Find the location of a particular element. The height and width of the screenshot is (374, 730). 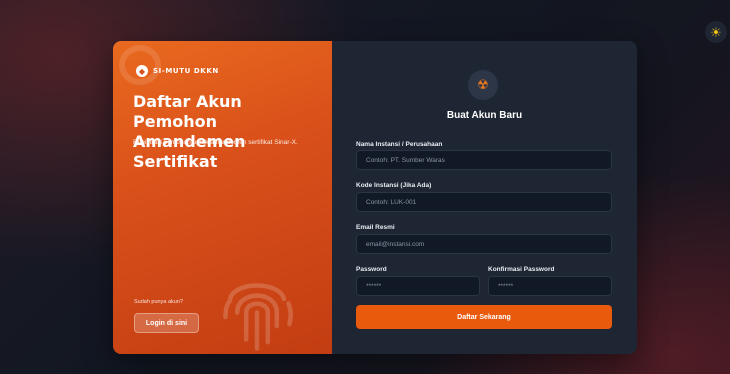

radiation-icon: ☢ is located at coordinates (483, 85).